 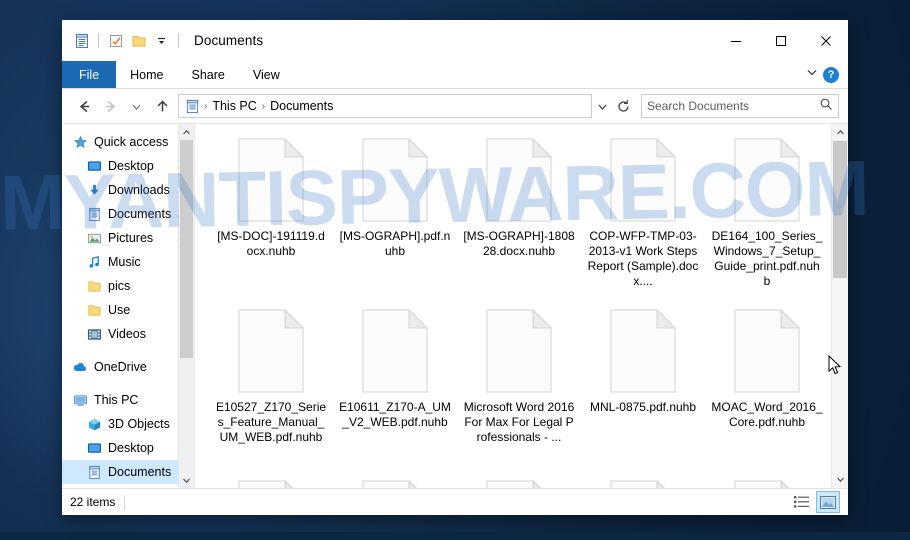 What do you see at coordinates (301, 106) in the screenshot?
I see `breadcrumb-documents: Documents` at bounding box center [301, 106].